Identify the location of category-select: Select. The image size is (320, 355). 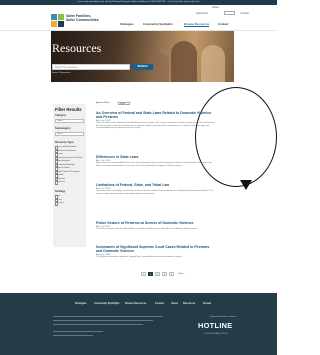
(69, 121).